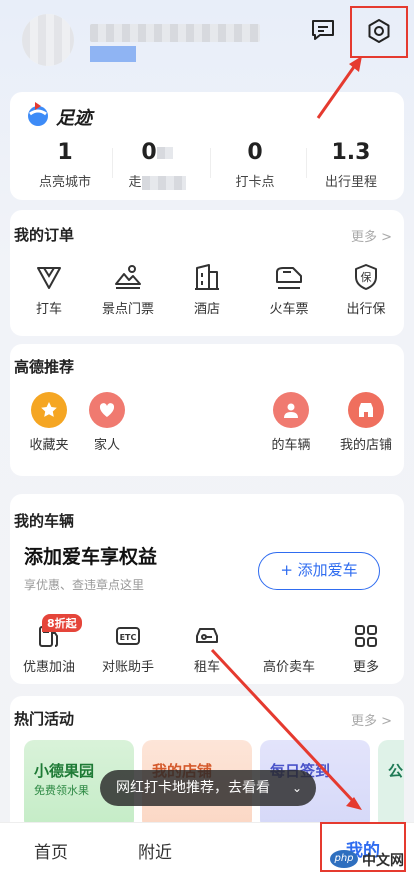  What do you see at coordinates (344, 859) in the screenshot?
I see `watermark-logo: php` at bounding box center [344, 859].